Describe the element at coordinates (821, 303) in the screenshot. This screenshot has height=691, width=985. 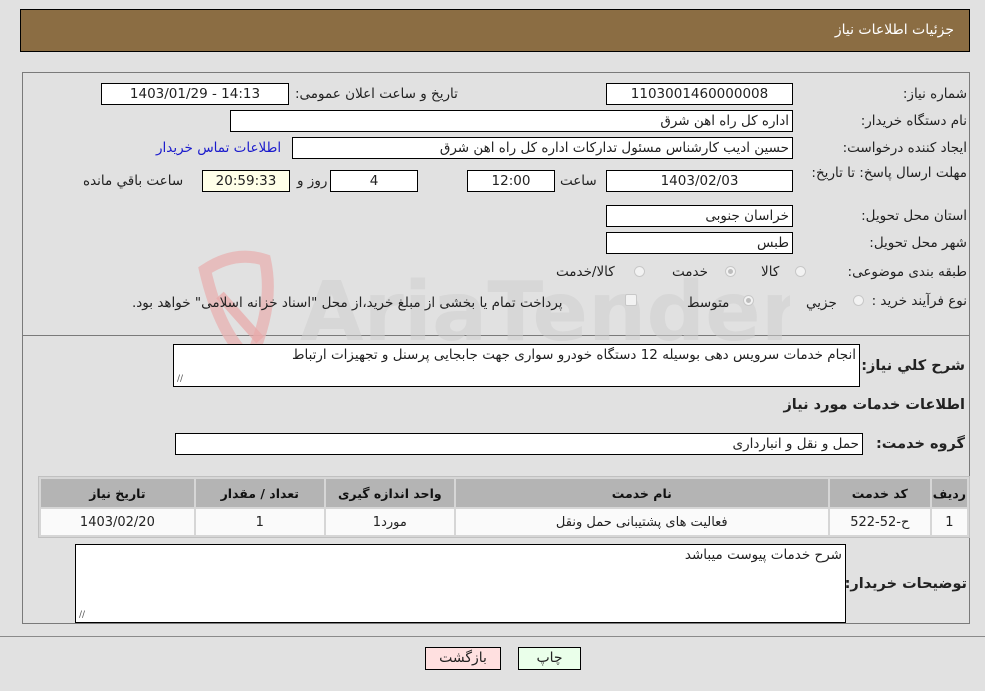
I see `process-option-minor: جزیي` at that location.